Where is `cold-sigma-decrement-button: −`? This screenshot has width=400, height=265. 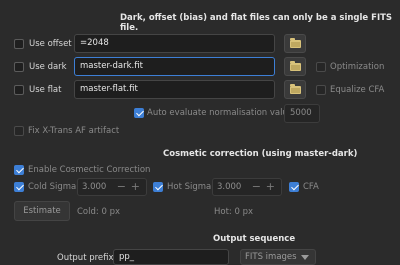 cold-sigma-decrement-button: − is located at coordinates (121, 187).